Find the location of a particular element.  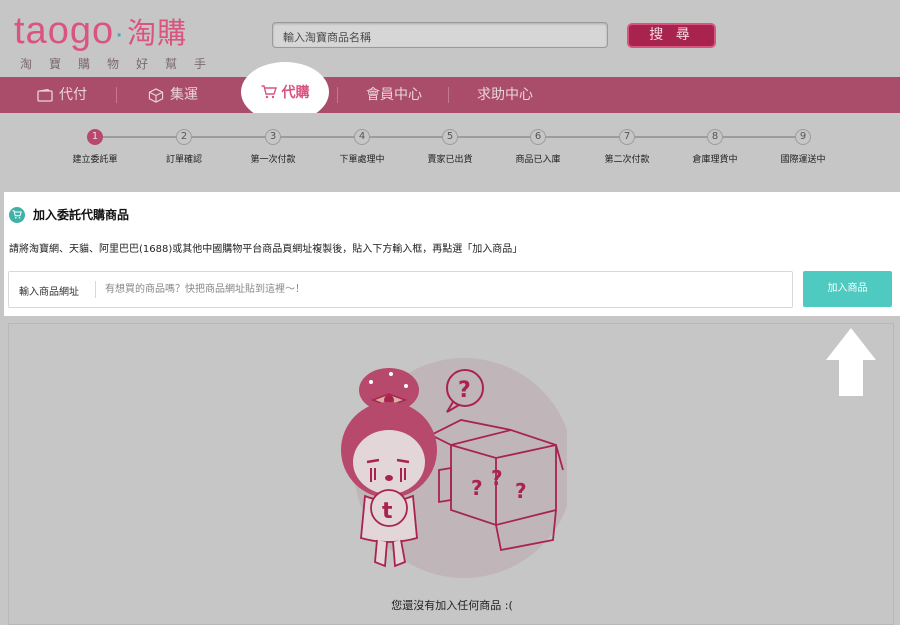

step-label: 倉庫理貨中 is located at coordinates (715, 160).